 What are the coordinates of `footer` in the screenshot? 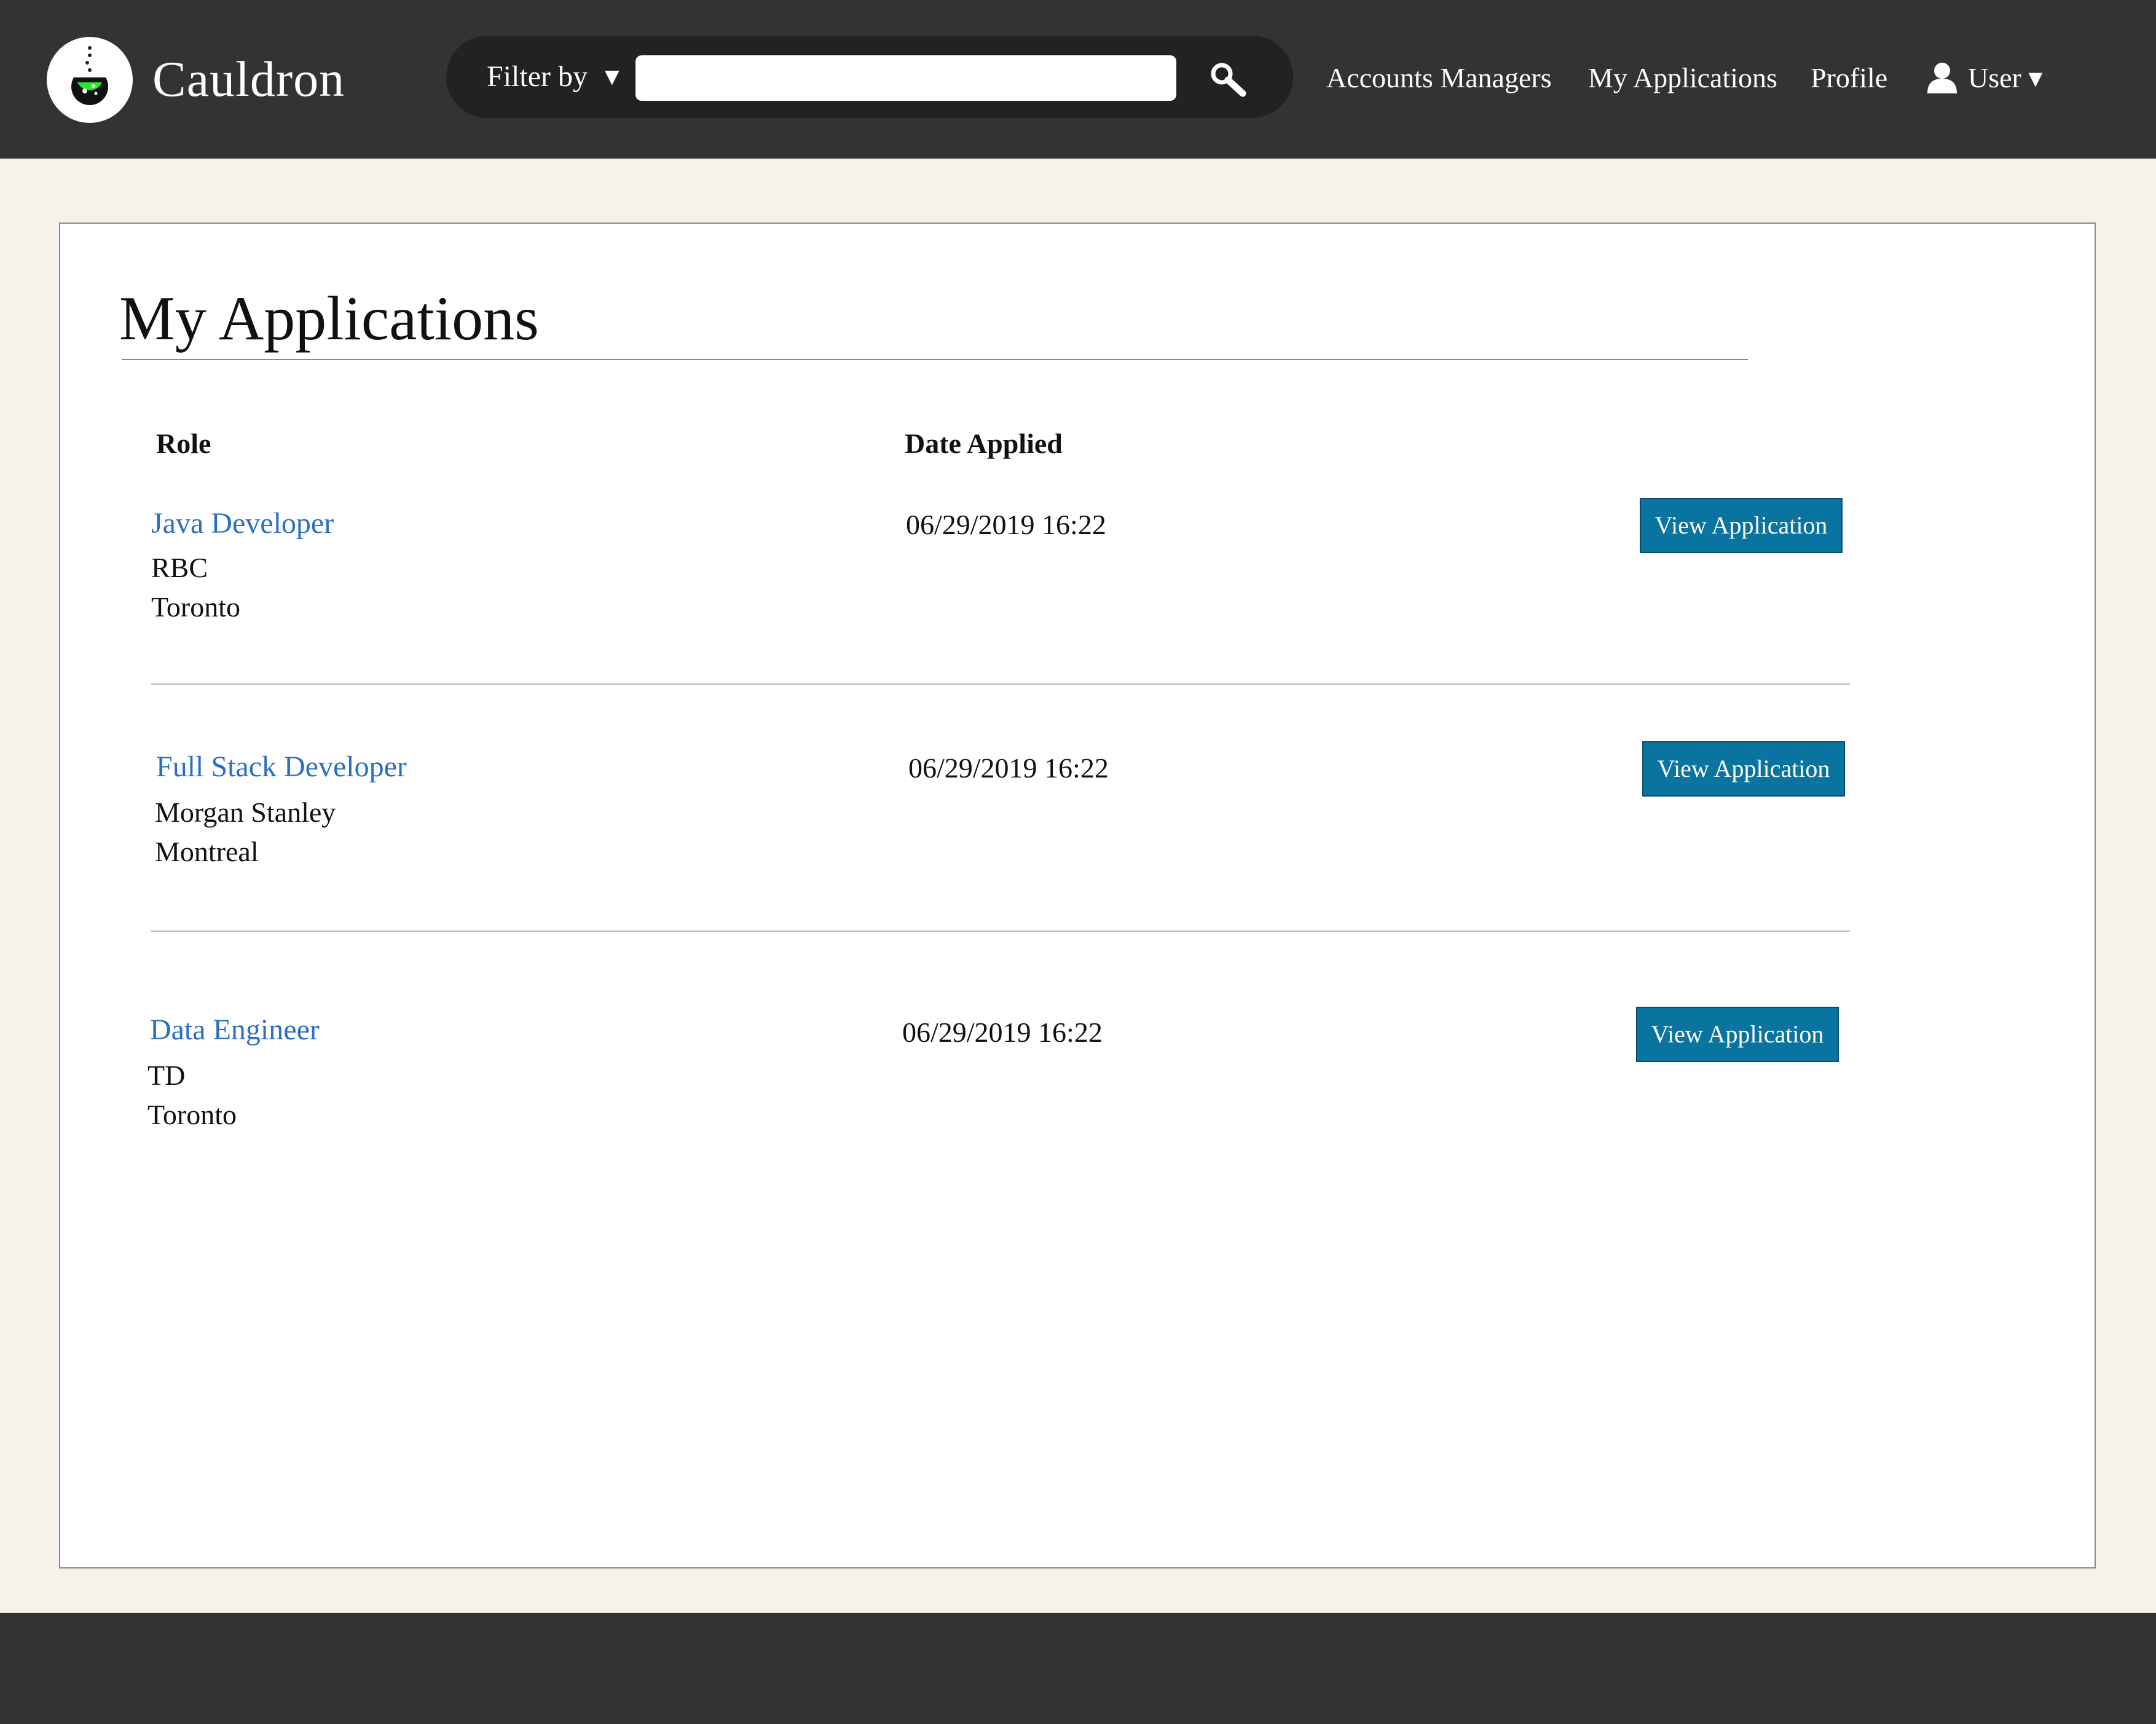 It's located at (1078, 1668).